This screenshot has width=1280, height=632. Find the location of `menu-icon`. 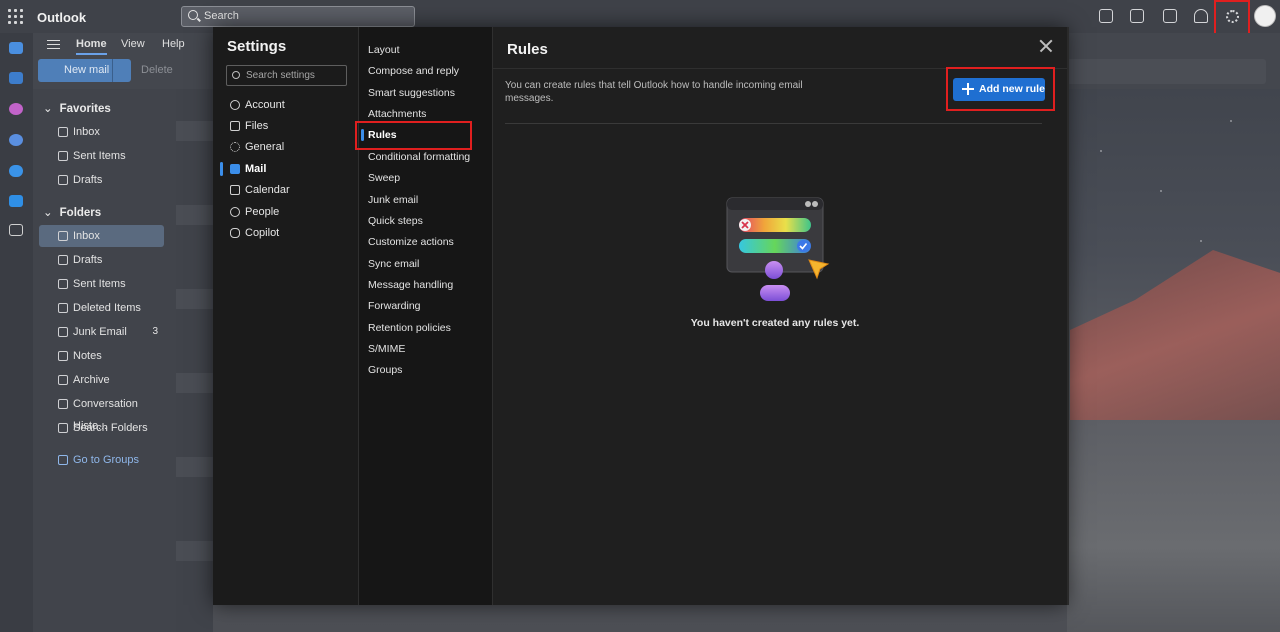

menu-icon is located at coordinates (53, 44).